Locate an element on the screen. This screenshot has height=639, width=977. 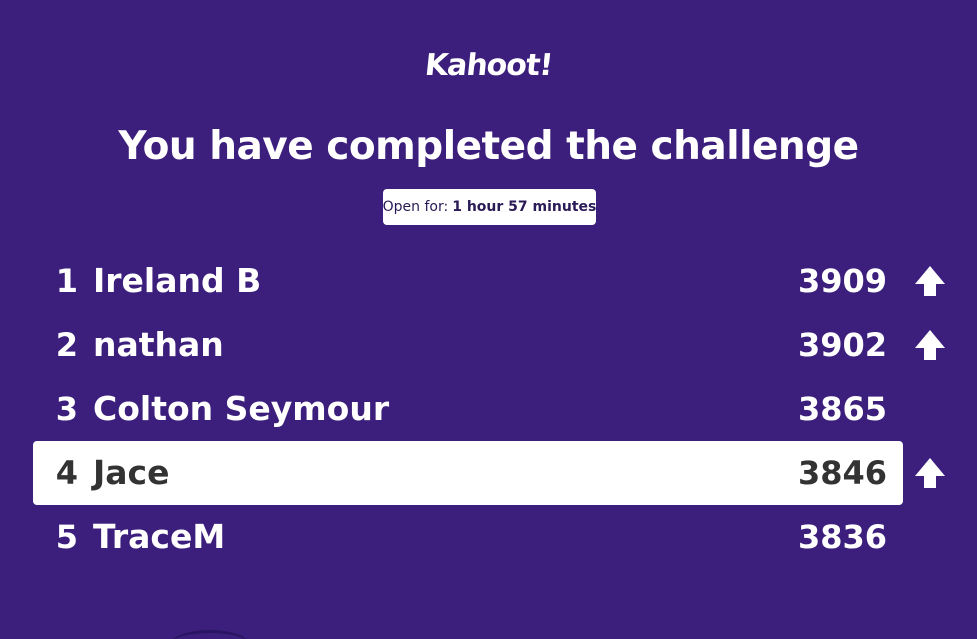
open-for-value: 1 hour 57 minutes is located at coordinates (524, 207).